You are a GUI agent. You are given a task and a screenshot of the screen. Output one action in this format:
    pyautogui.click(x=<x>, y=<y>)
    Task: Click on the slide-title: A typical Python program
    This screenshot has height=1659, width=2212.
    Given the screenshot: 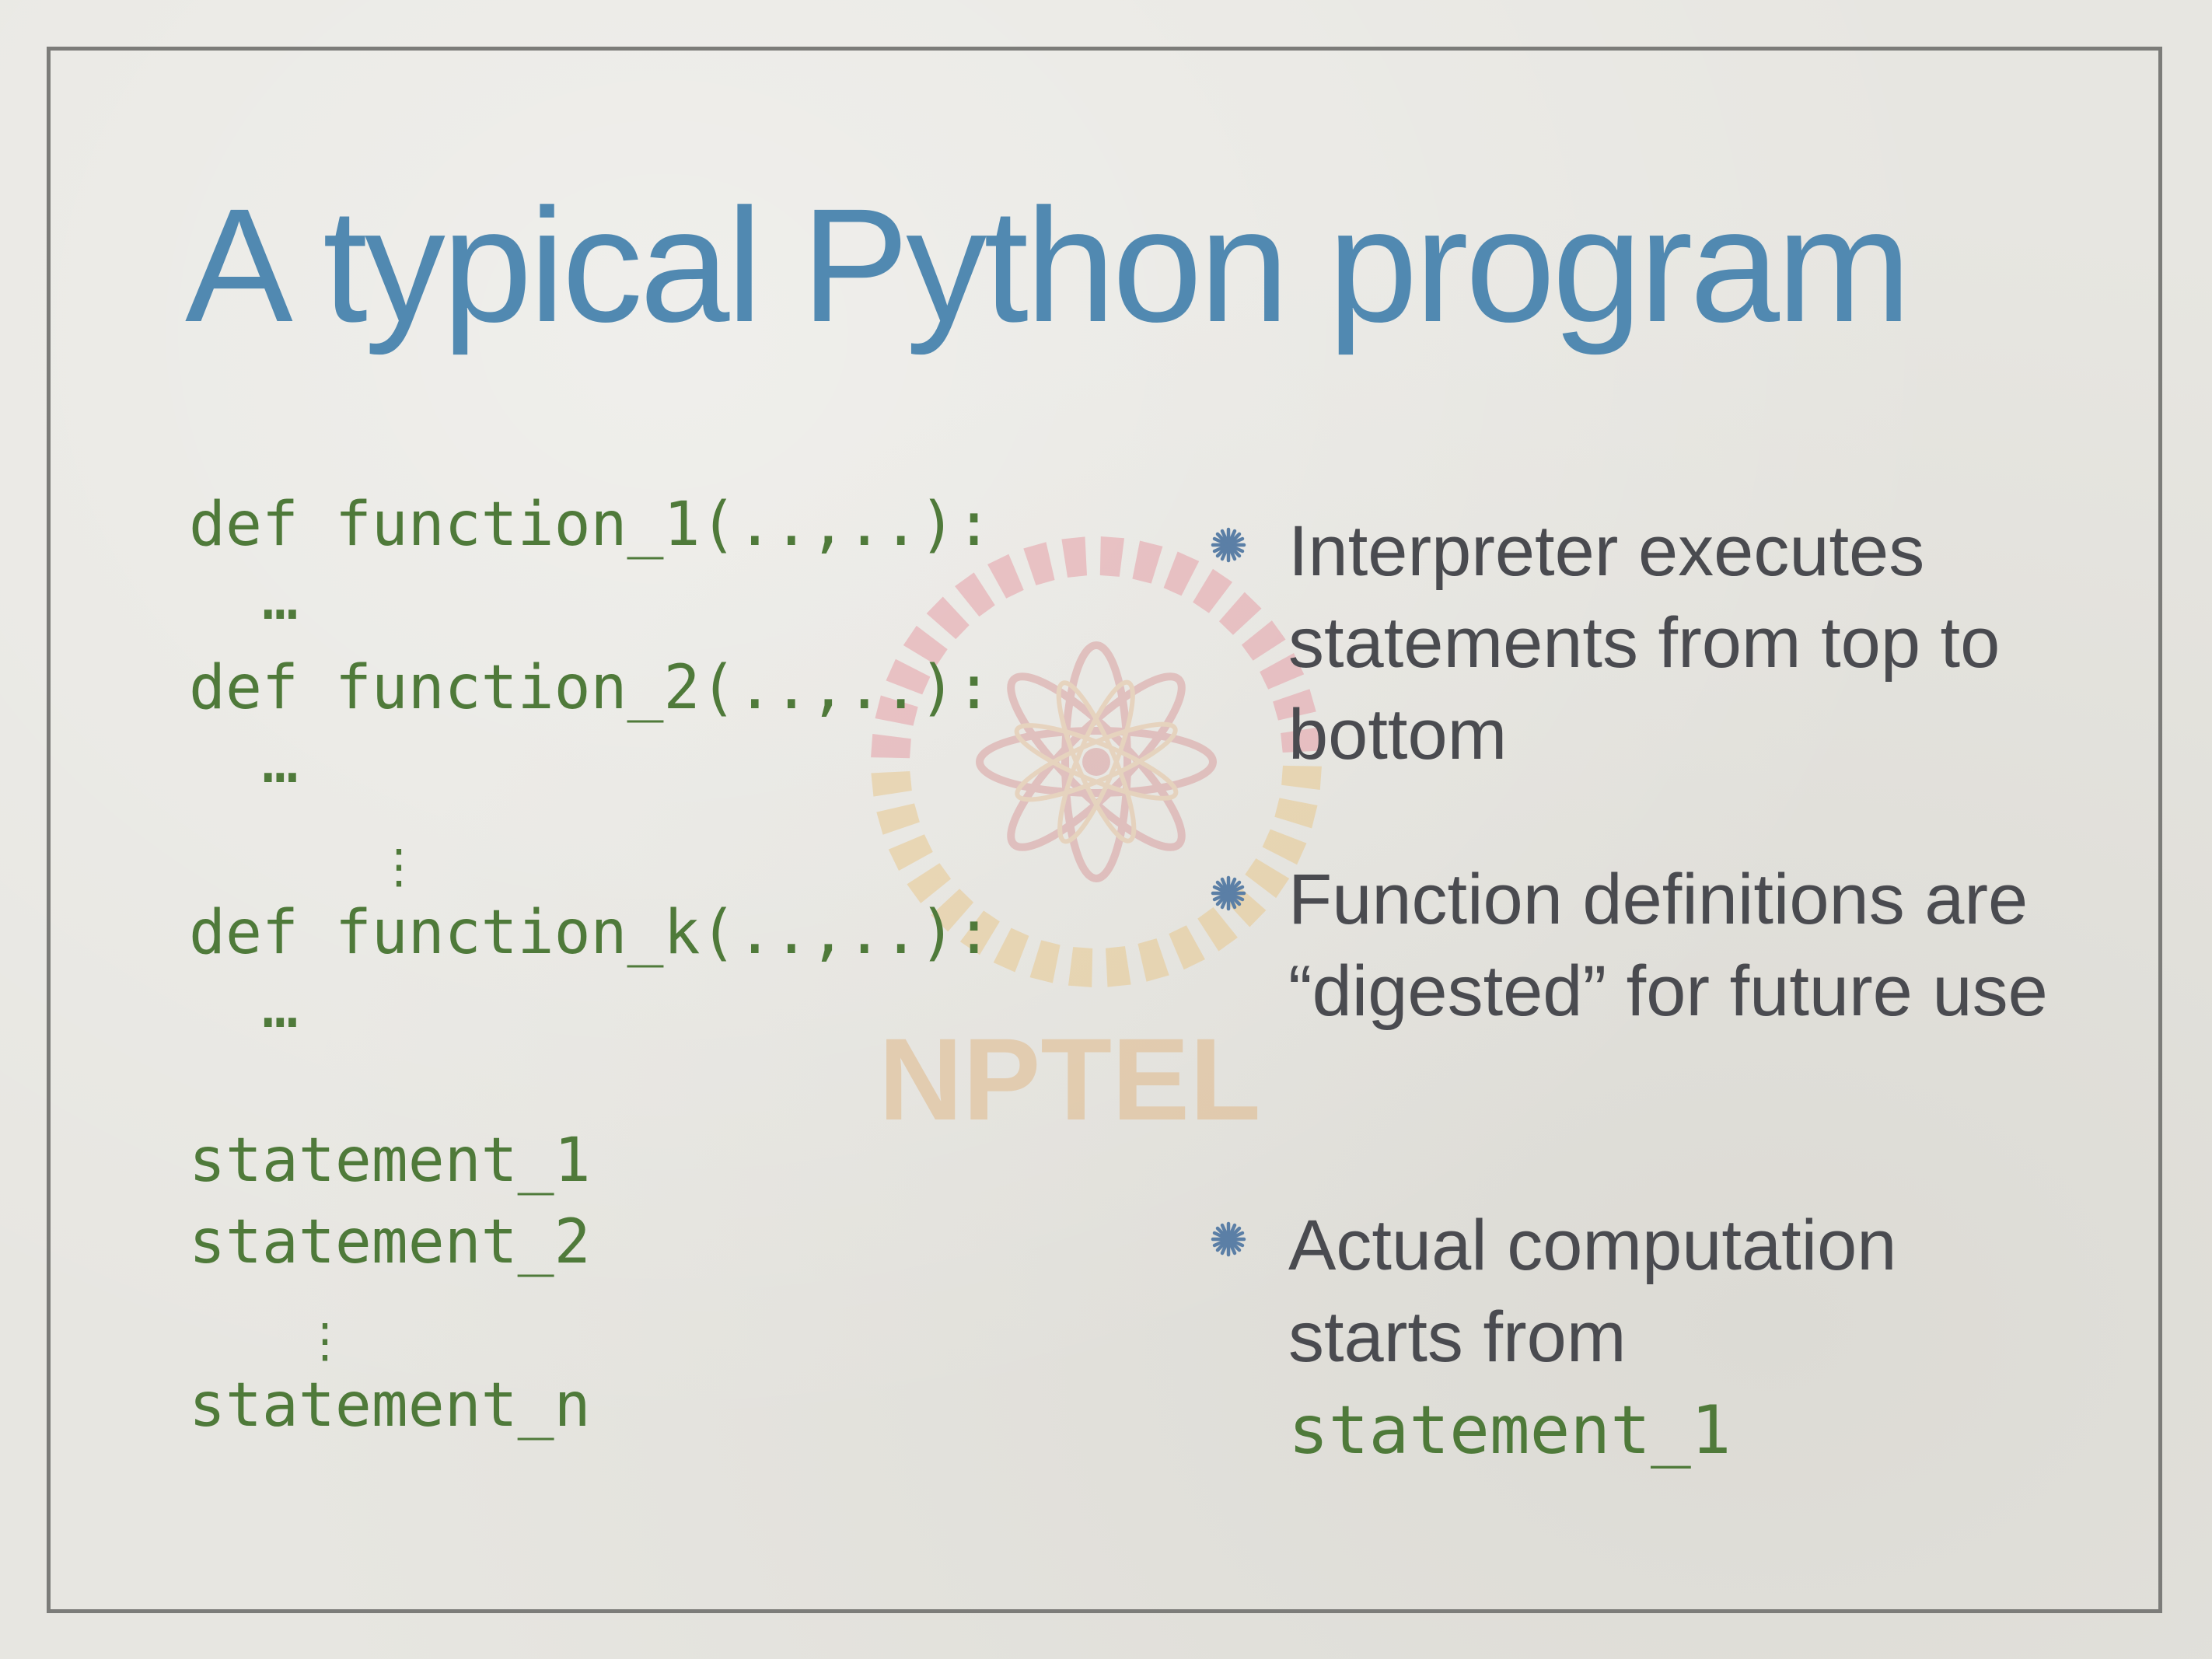 What is the action you would take?
    pyautogui.click(x=1048, y=266)
    